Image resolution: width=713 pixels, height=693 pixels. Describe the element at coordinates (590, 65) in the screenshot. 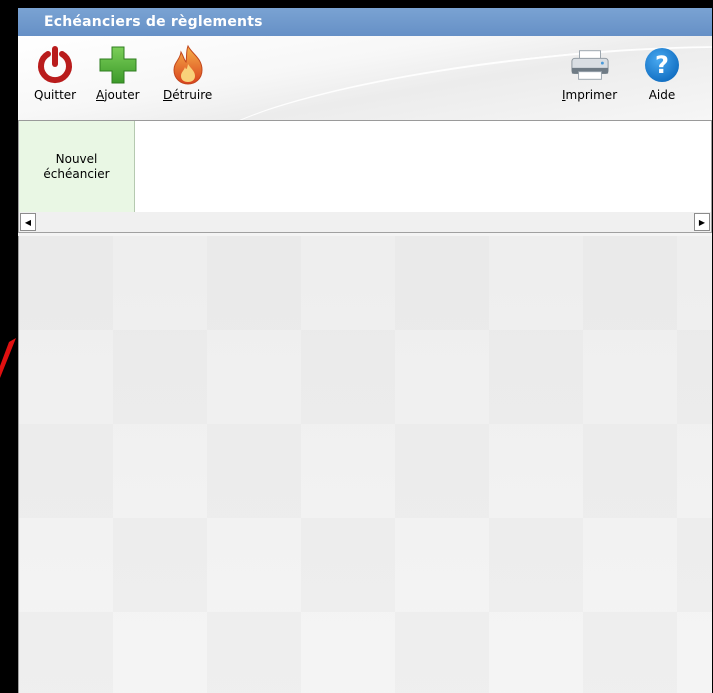

I see `printer-icon` at that location.